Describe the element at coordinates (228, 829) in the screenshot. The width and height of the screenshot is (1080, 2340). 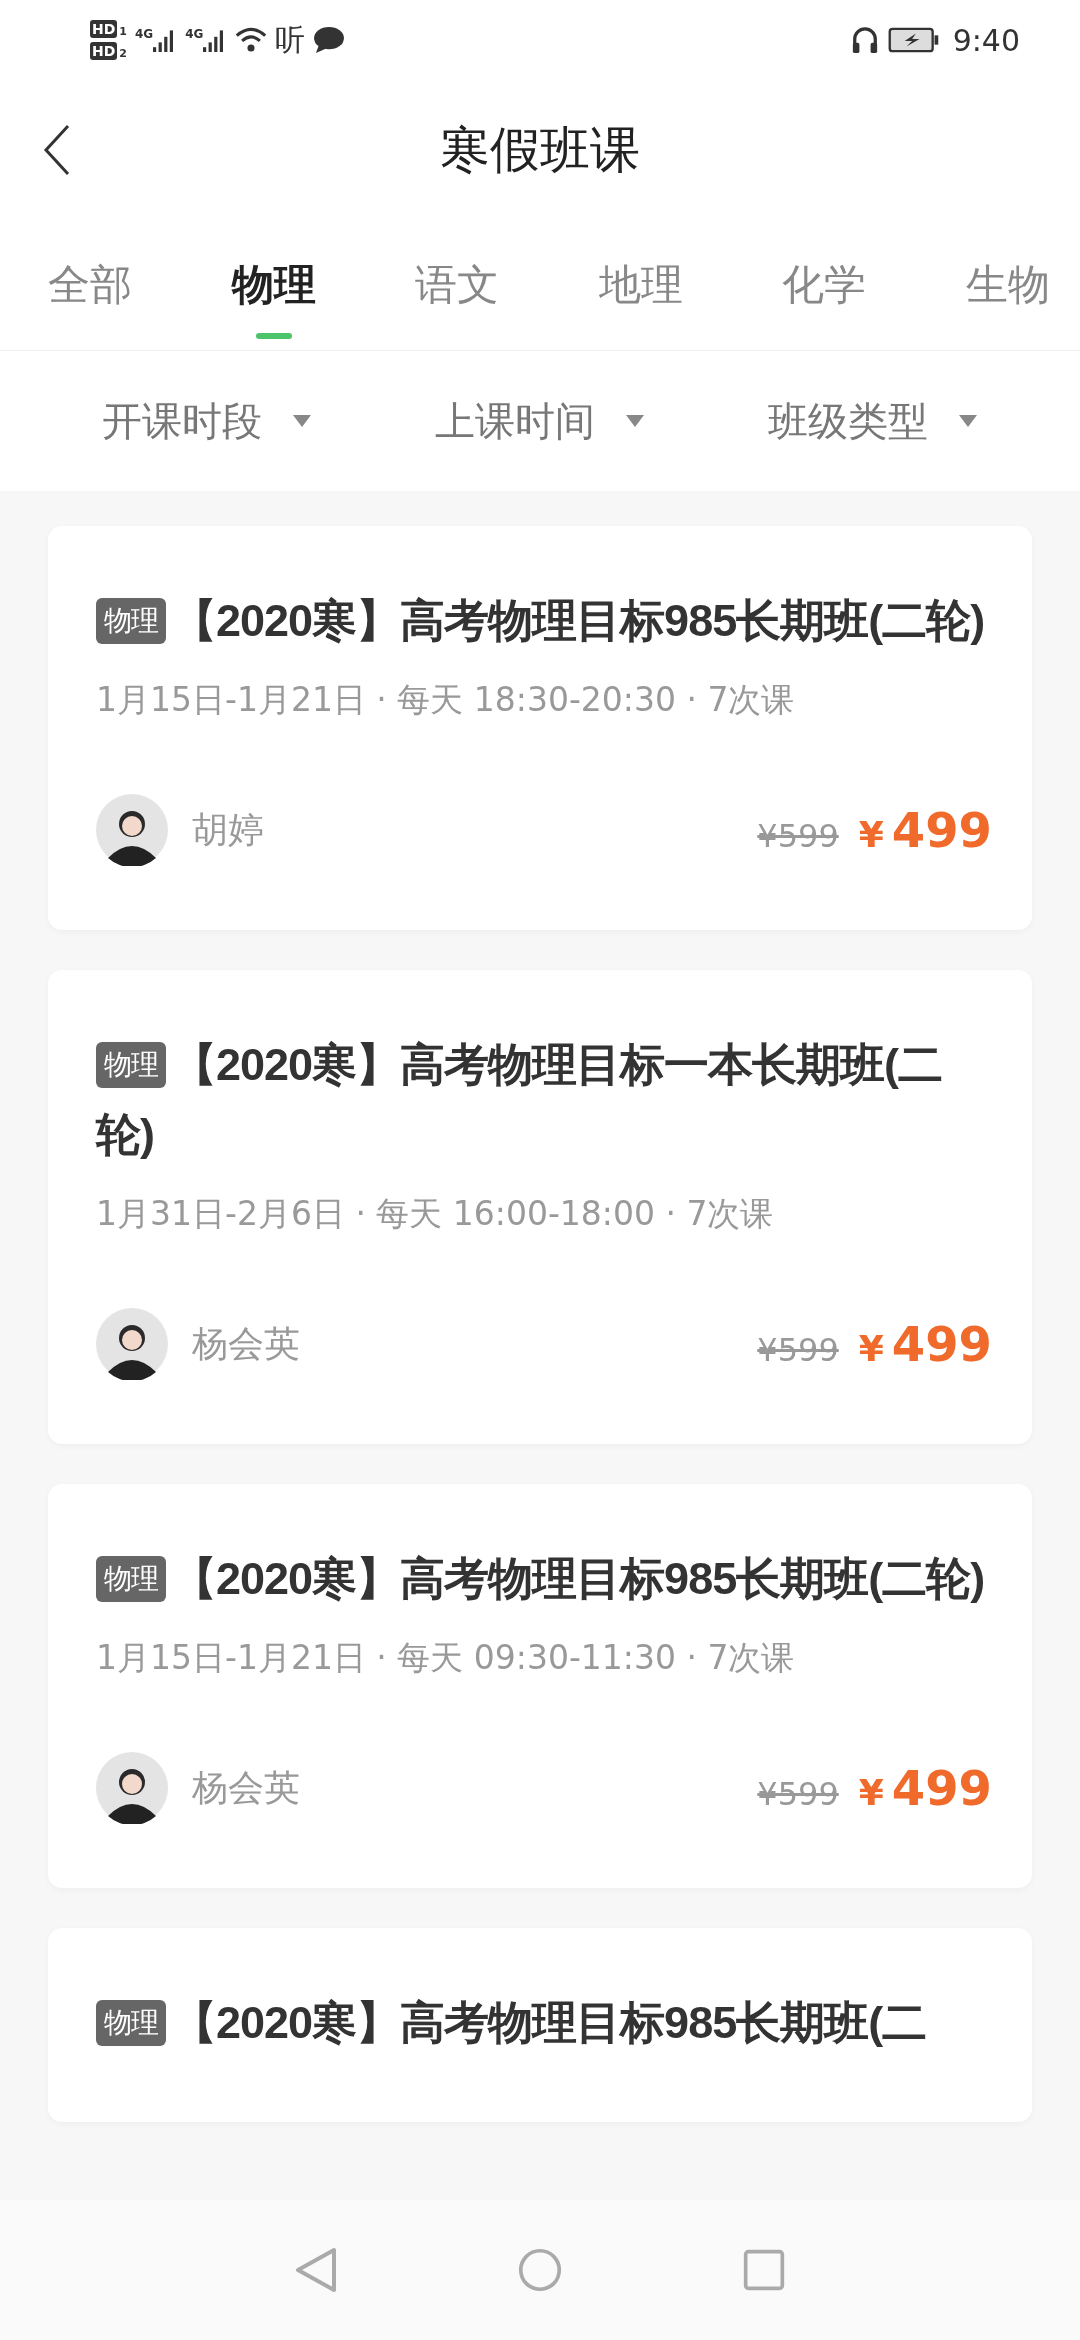
I see `teacher-name: 胡婷` at that location.